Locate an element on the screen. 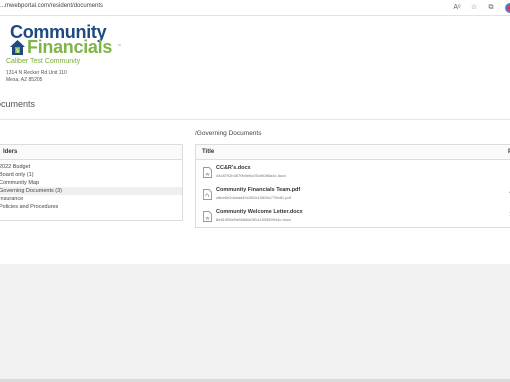 The width and height of the screenshot is (510, 382). folder-item: Policies and Procedures is located at coordinates (91, 207).